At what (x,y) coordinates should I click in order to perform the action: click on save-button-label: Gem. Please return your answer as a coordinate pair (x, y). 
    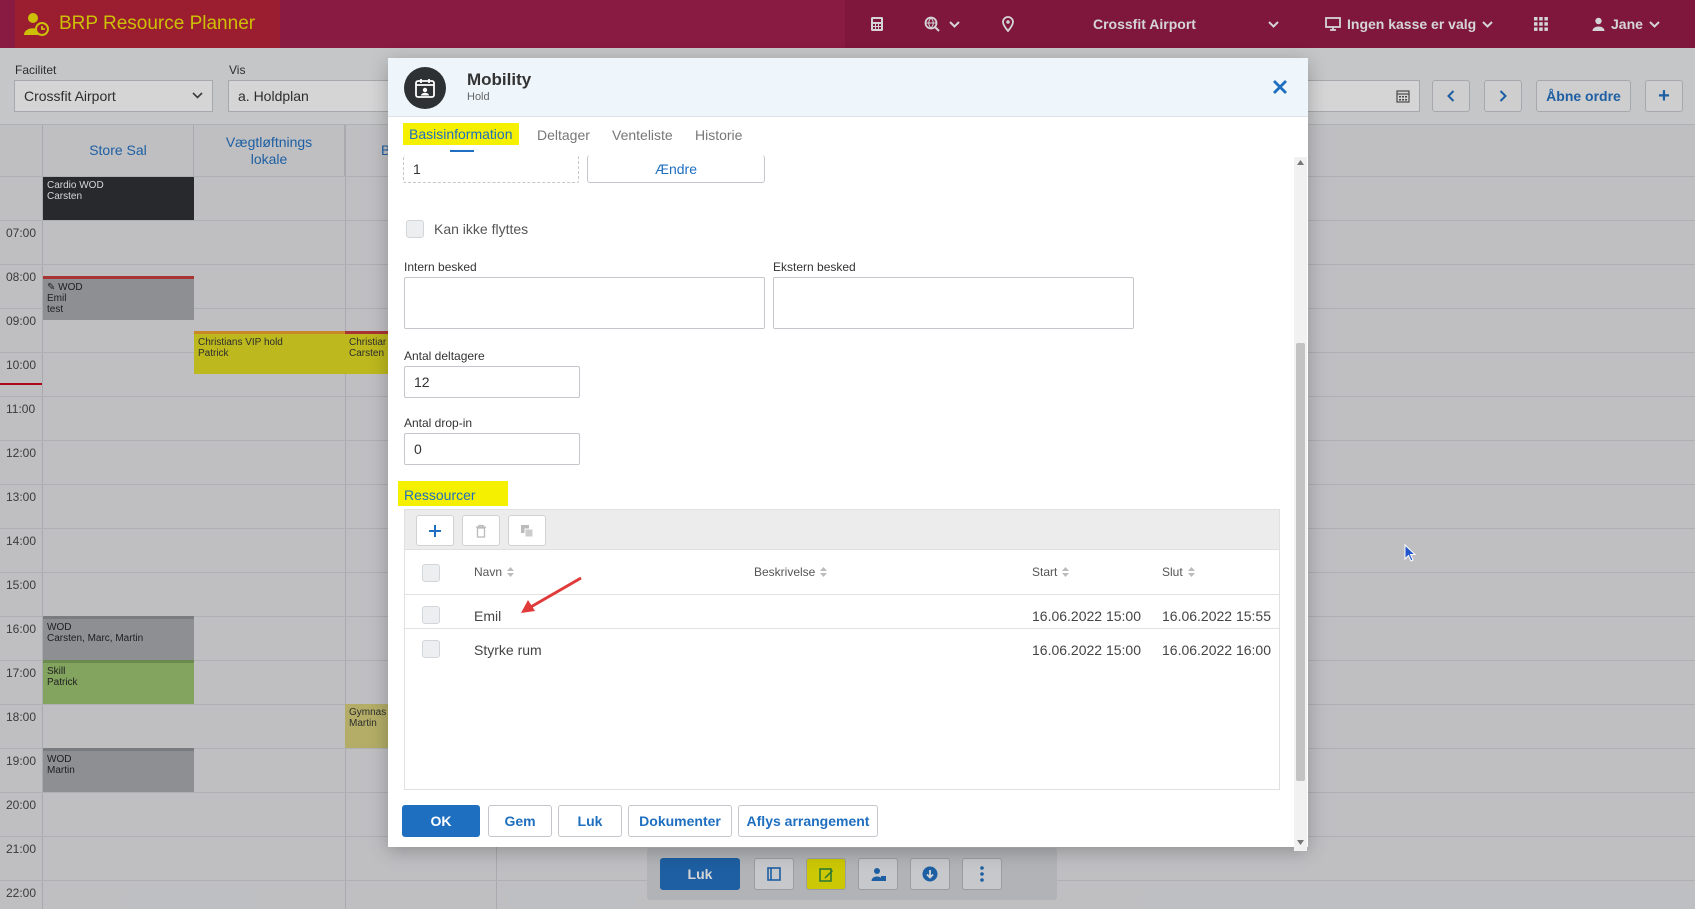
    Looking at the image, I should click on (520, 821).